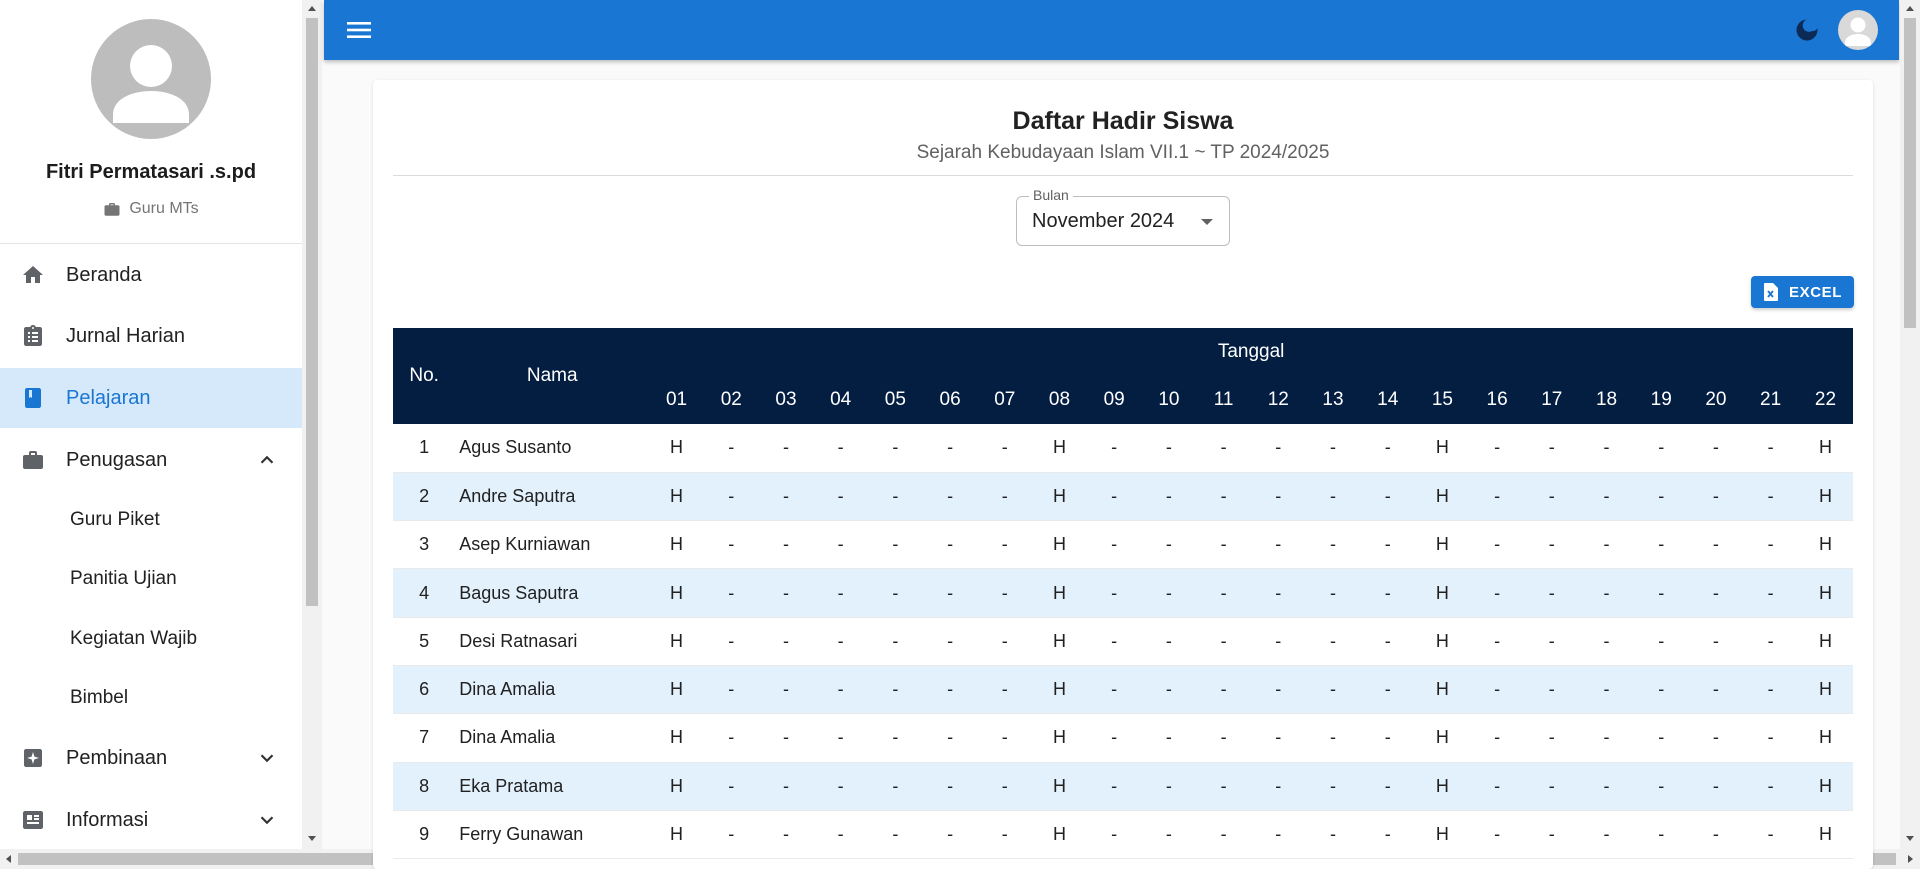 This screenshot has height=869, width=1920. Describe the element at coordinates (151, 398) in the screenshot. I see `sidebar-item-pelajaran: Pelajaran` at that location.